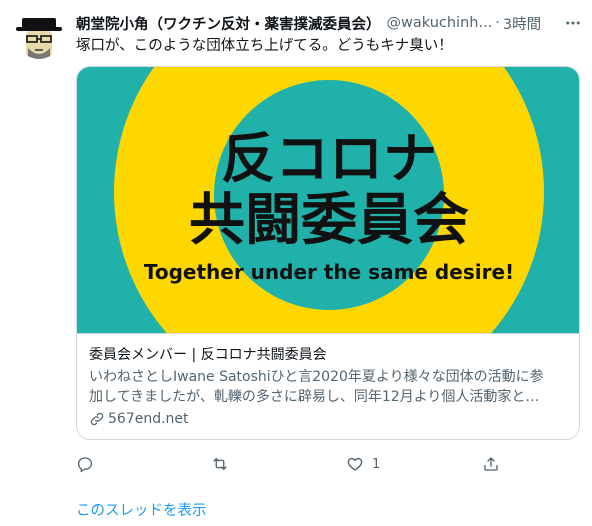 The image size is (592, 526). I want to click on share-button, so click(491, 464).